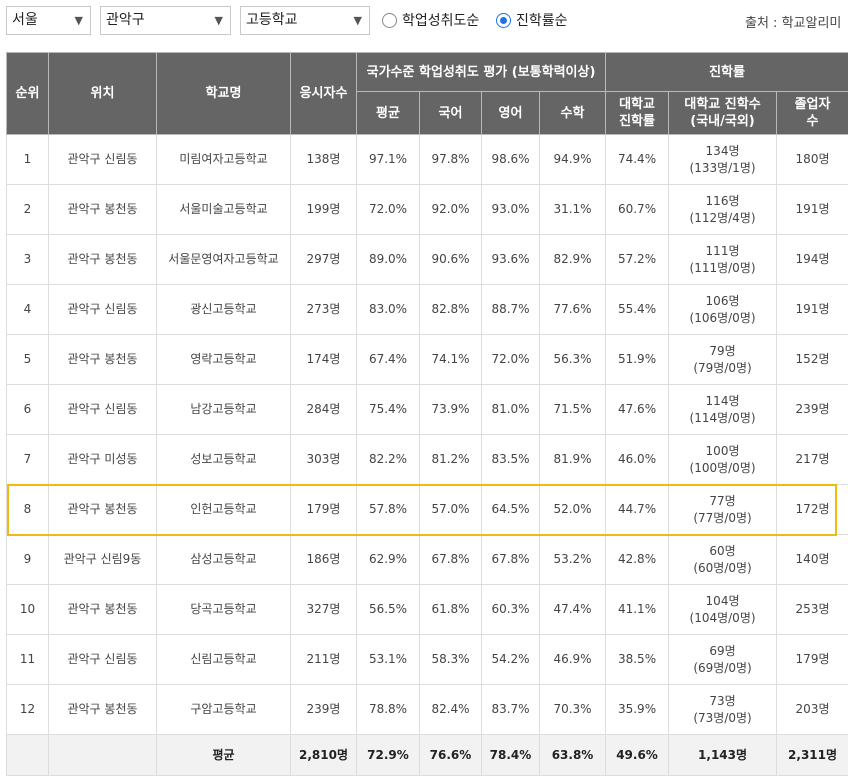 The height and width of the screenshot is (783, 848). What do you see at coordinates (503, 20) in the screenshot?
I see `radio-checked-icon` at bounding box center [503, 20].